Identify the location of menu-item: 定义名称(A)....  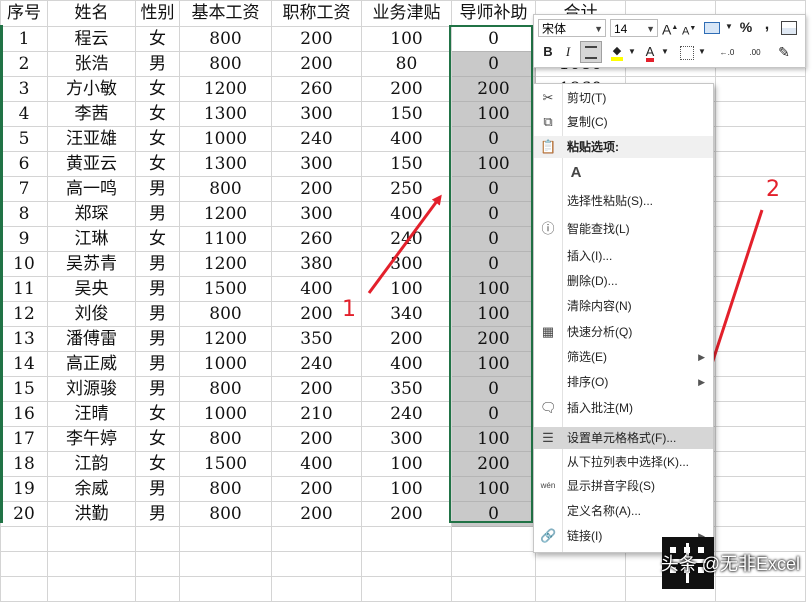
(623, 511).